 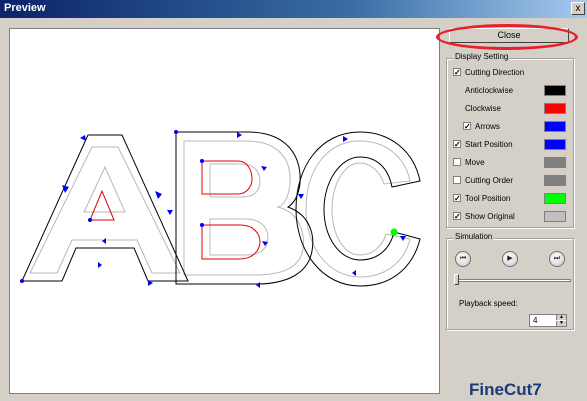 What do you see at coordinates (475, 162) in the screenshot?
I see `display-setting-label: Move` at bounding box center [475, 162].